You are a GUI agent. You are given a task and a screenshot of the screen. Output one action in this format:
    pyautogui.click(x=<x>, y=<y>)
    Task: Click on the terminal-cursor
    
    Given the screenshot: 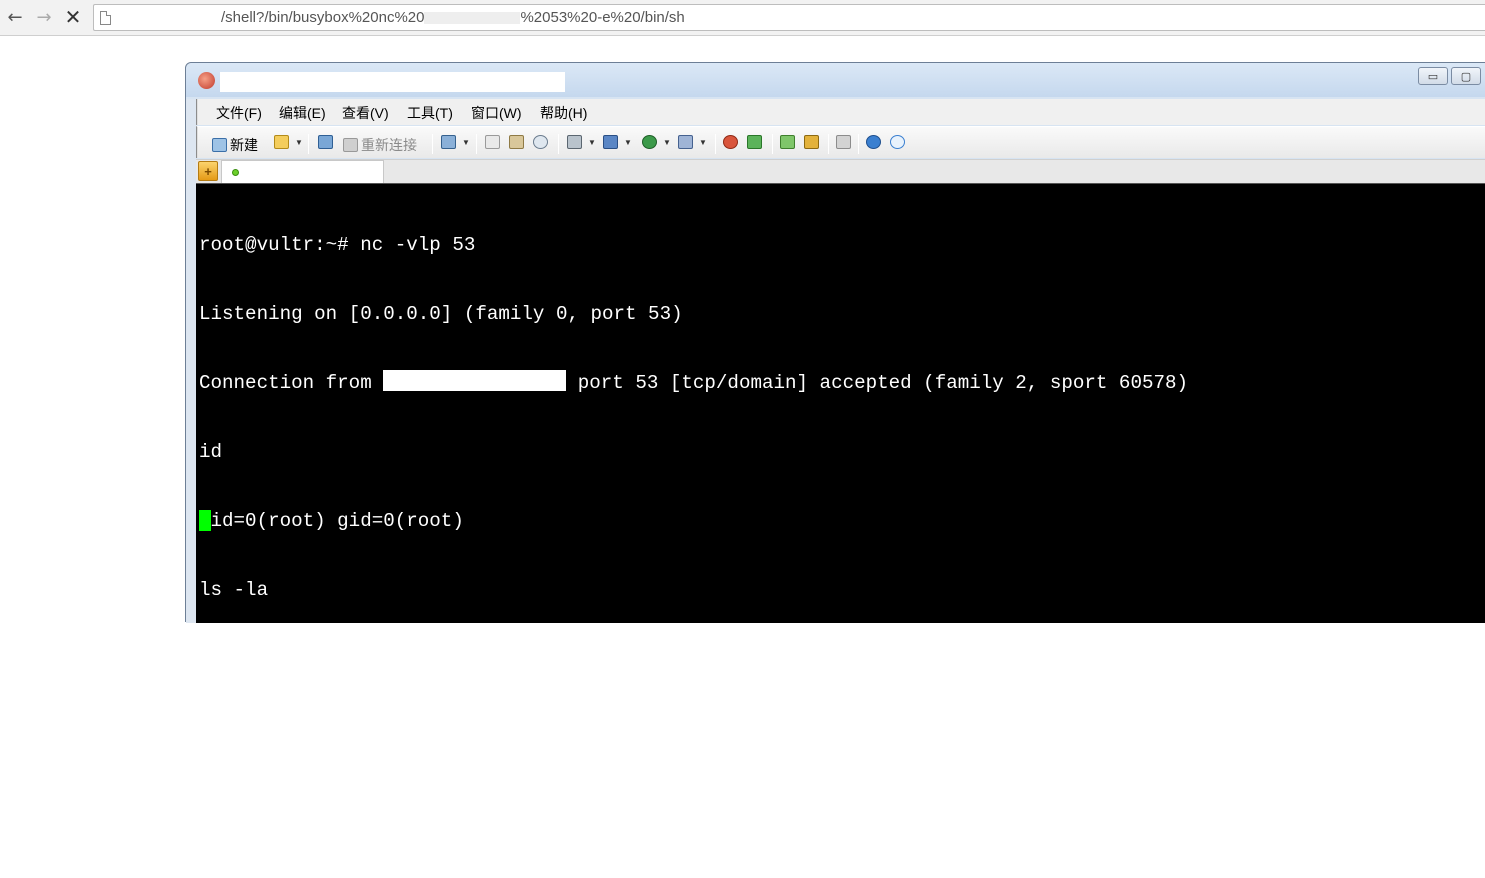 What is the action you would take?
    pyautogui.click(x=205, y=520)
    